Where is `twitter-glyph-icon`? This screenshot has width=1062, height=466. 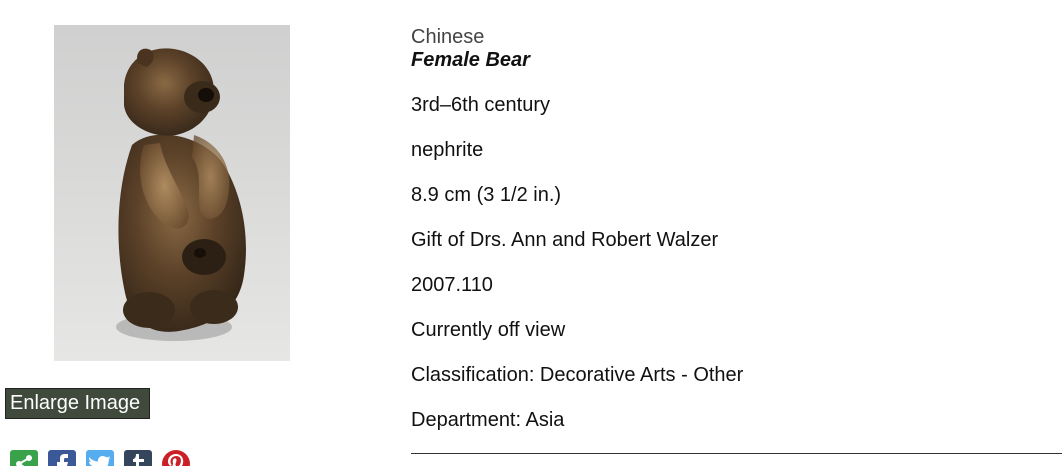 twitter-glyph-icon is located at coordinates (100, 461).